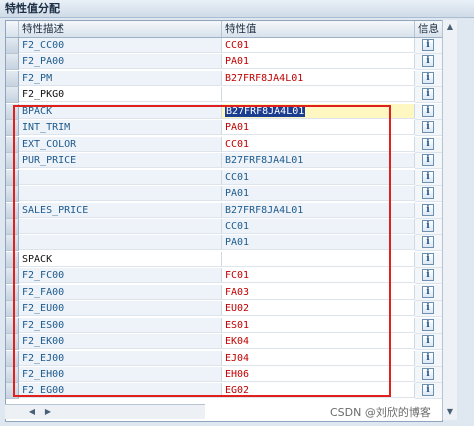  I want to click on characteristic-value-field: EU02, so click(318, 309).